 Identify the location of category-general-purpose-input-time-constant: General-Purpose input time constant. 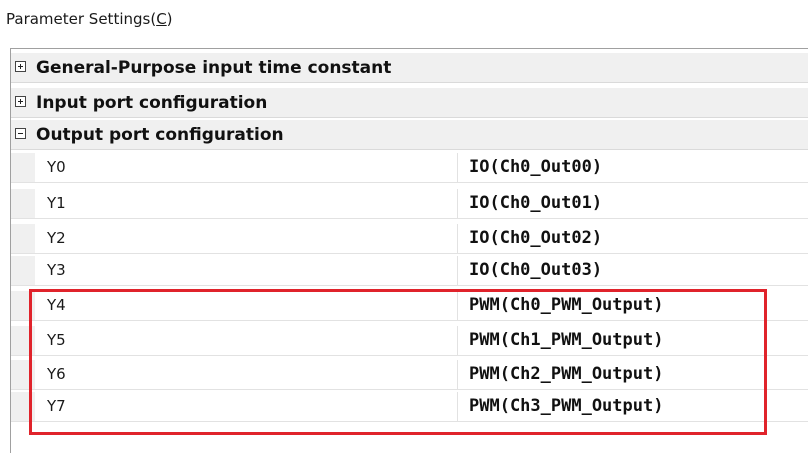
(409, 68).